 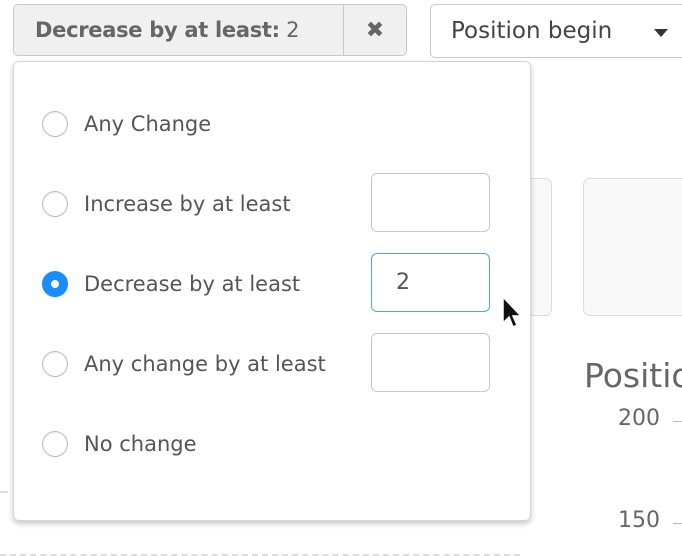 What do you see at coordinates (55, 364) in the screenshot?
I see `radio-any-change-by` at bounding box center [55, 364].